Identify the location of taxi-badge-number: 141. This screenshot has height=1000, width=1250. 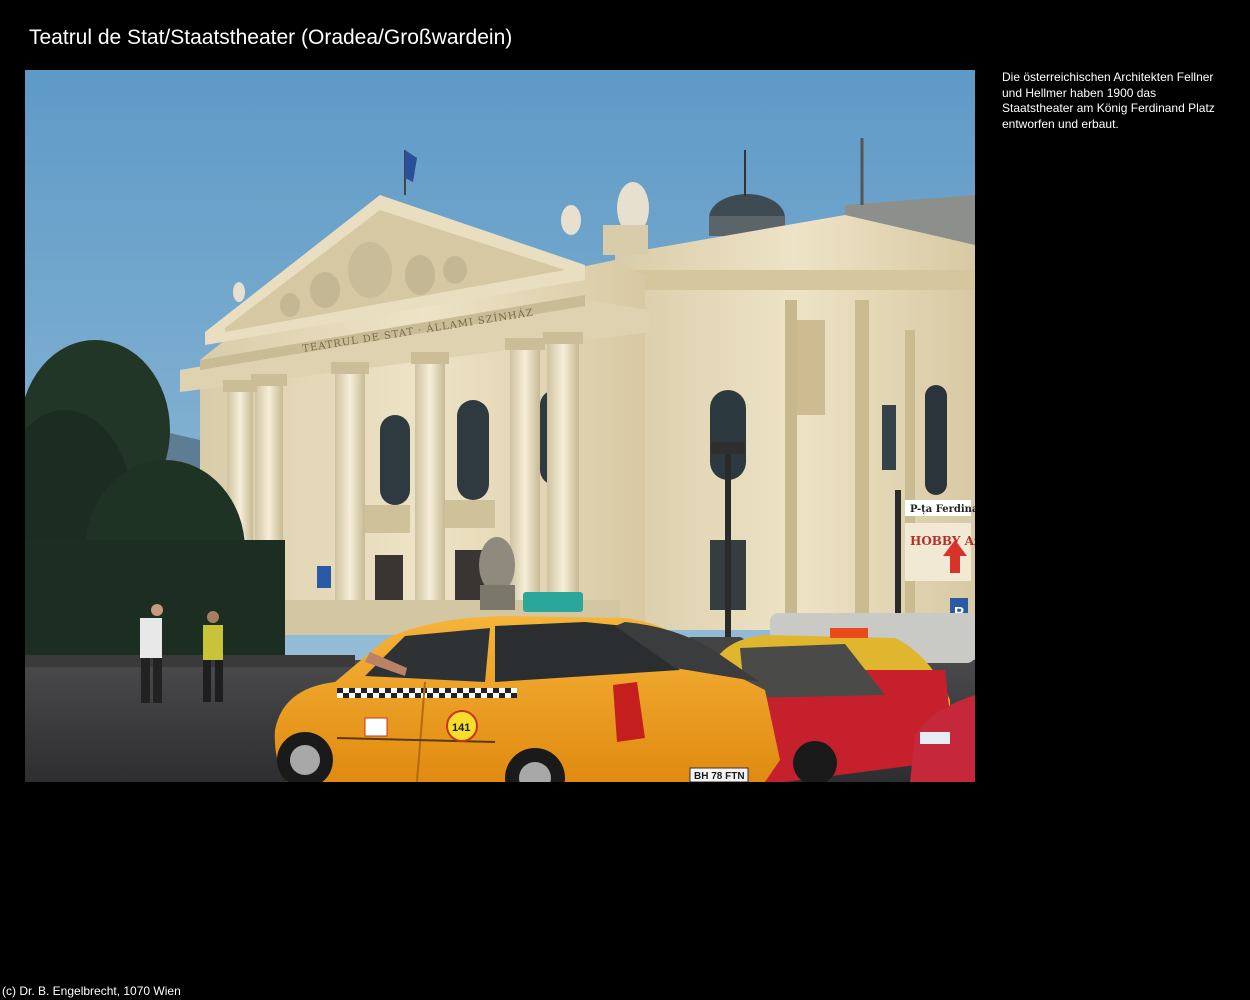
(461, 728).